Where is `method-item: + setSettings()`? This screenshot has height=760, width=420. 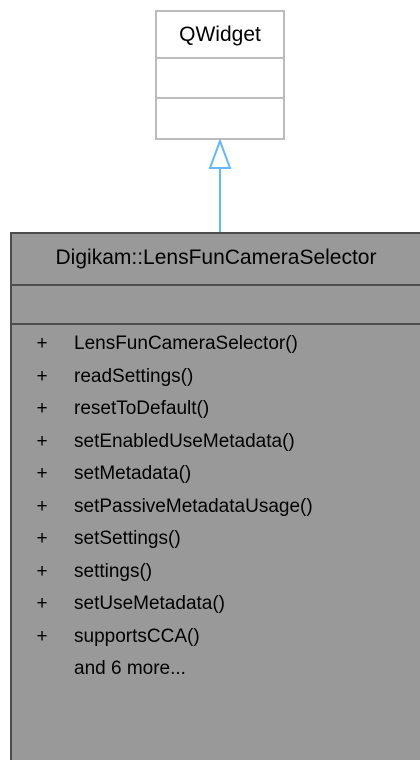
method-item: + setSettings() is located at coordinates (216, 539).